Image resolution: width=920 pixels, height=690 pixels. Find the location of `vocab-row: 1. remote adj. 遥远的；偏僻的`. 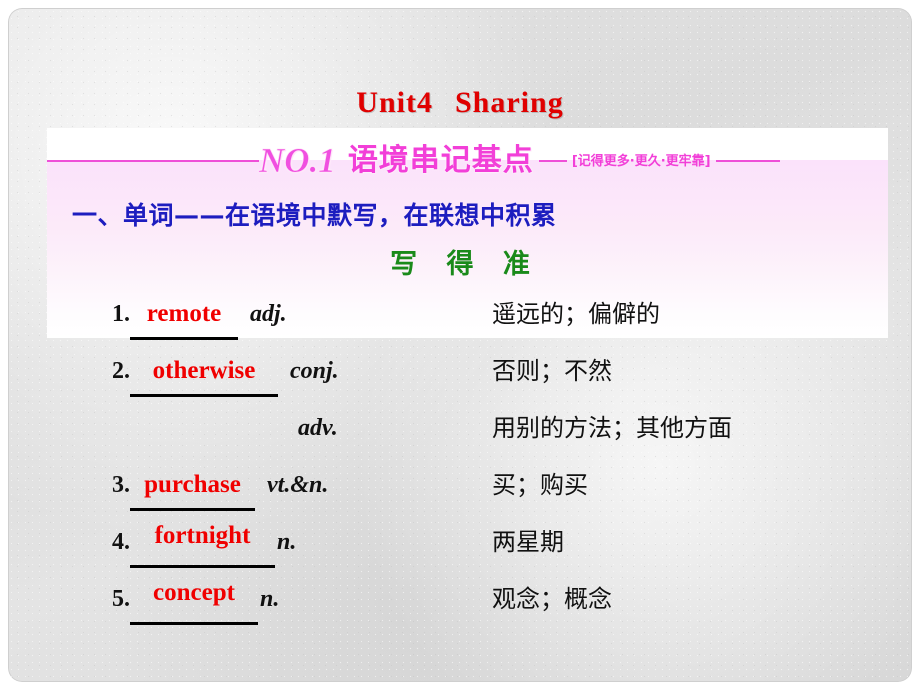

vocab-row: 1. remote adj. 遥远的；偏僻的 is located at coordinates (460, 322).